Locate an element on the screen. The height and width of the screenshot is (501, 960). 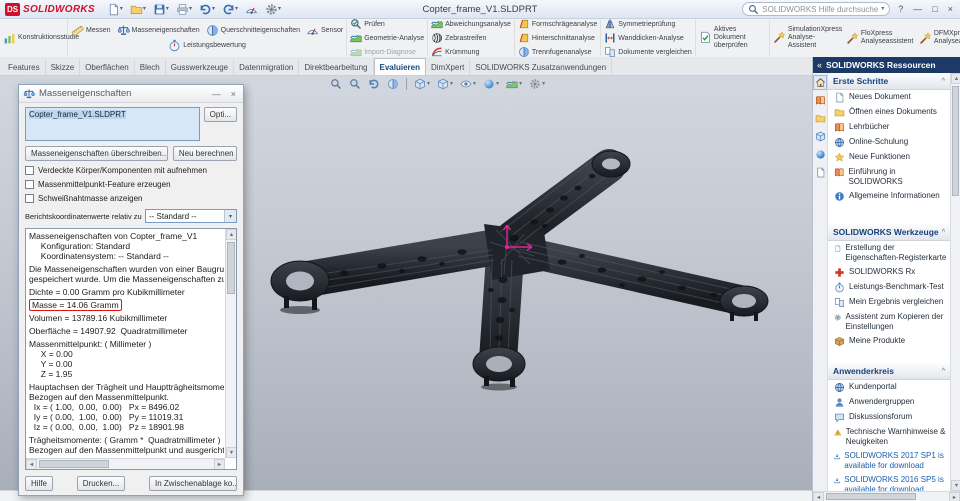
tab-custom-properties is located at coordinates (820, 172).